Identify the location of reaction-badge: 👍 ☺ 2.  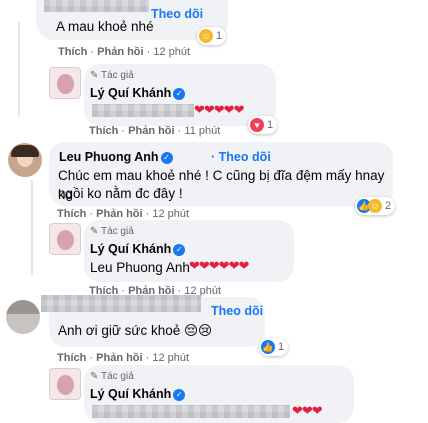
(375, 206).